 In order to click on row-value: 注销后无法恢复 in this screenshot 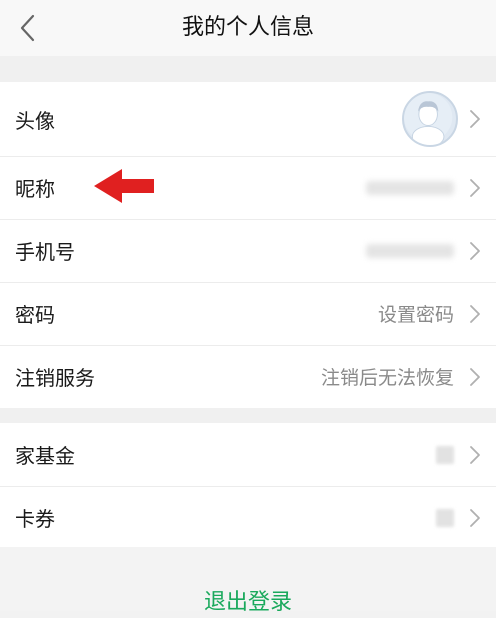, I will do `click(387, 378)`.